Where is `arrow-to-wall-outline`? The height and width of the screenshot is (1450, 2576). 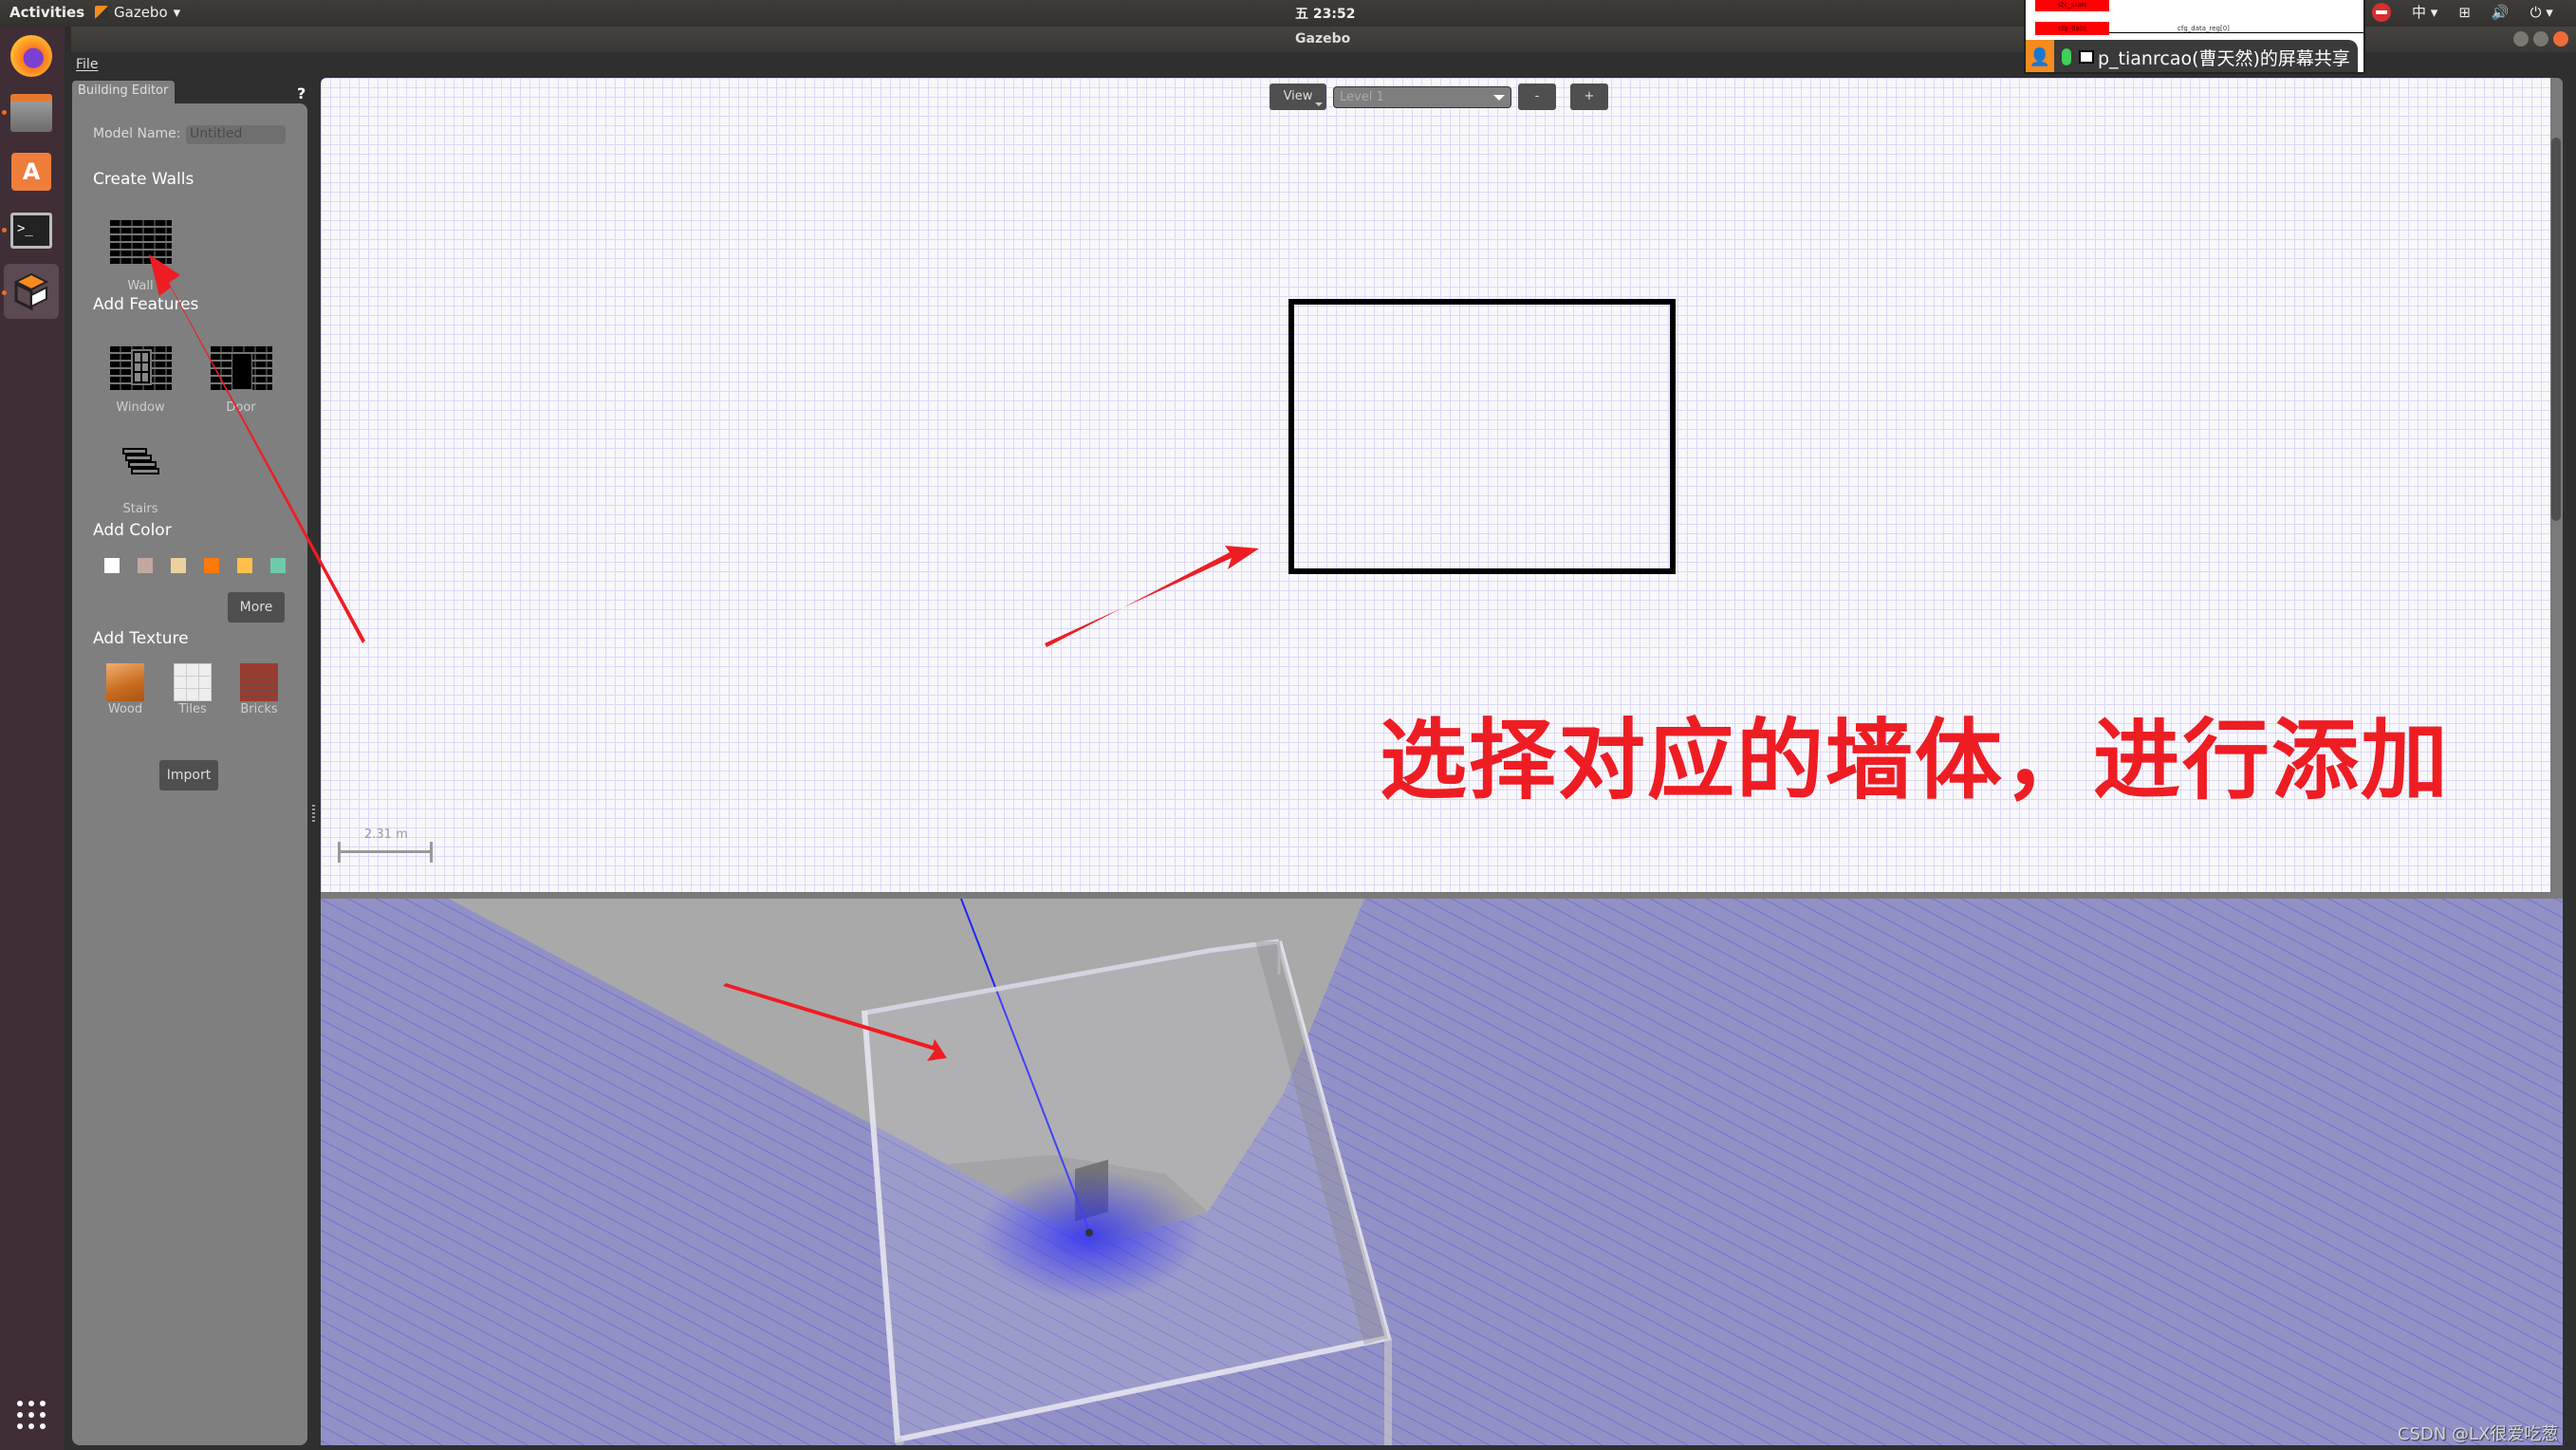 arrow-to-wall-outline is located at coordinates (1152, 596).